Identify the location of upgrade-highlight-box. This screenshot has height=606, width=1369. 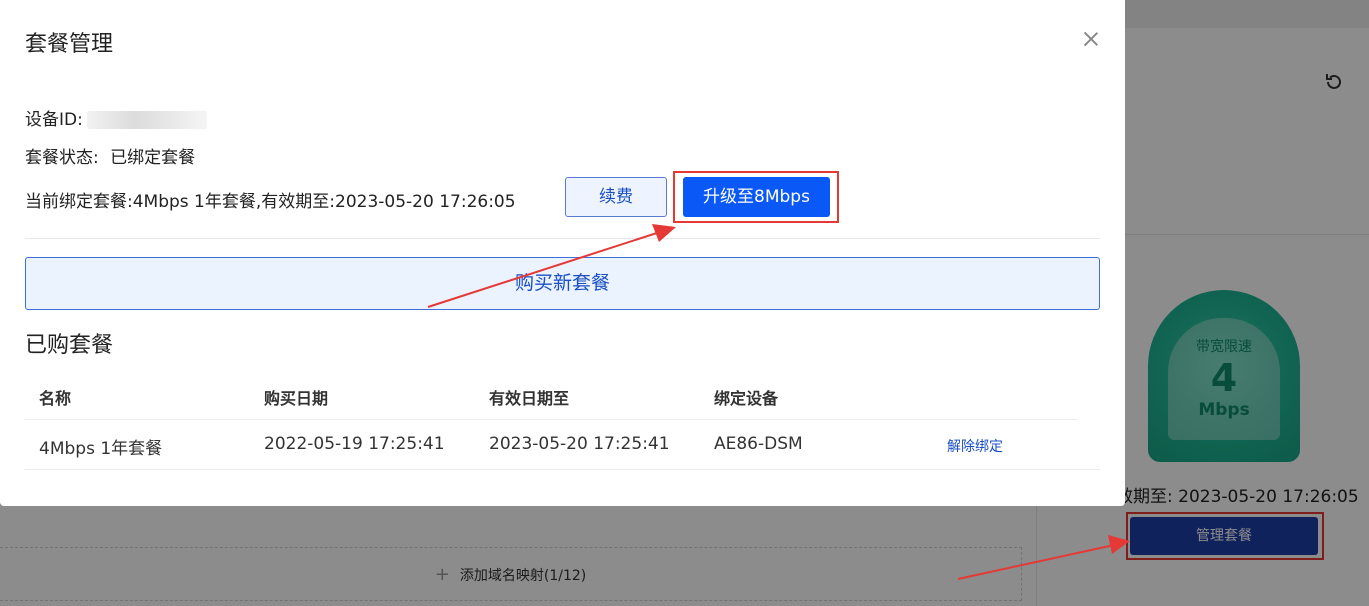
(756, 197).